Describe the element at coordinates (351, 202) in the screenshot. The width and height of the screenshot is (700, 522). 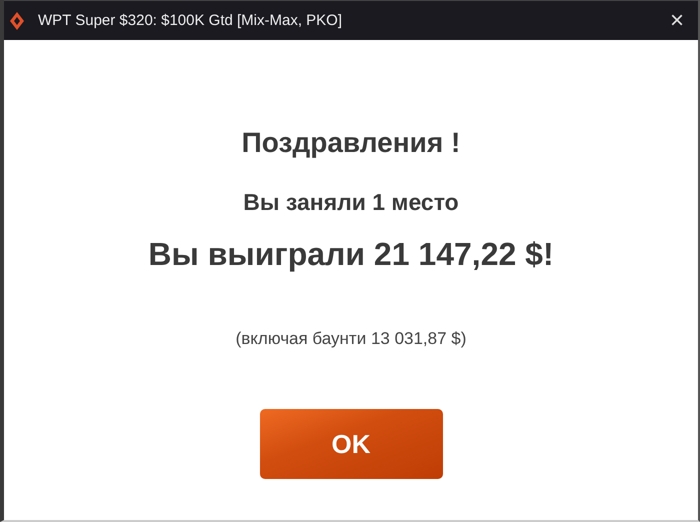
I see `place-text: Вы заняли 1 место` at that location.